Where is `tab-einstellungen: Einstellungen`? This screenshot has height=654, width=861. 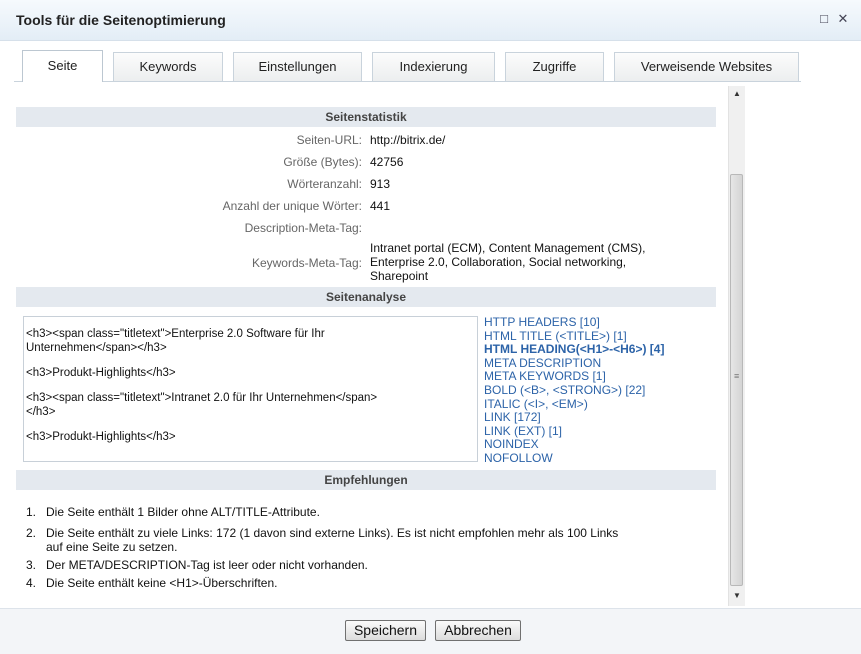 tab-einstellungen: Einstellungen is located at coordinates (297, 66).